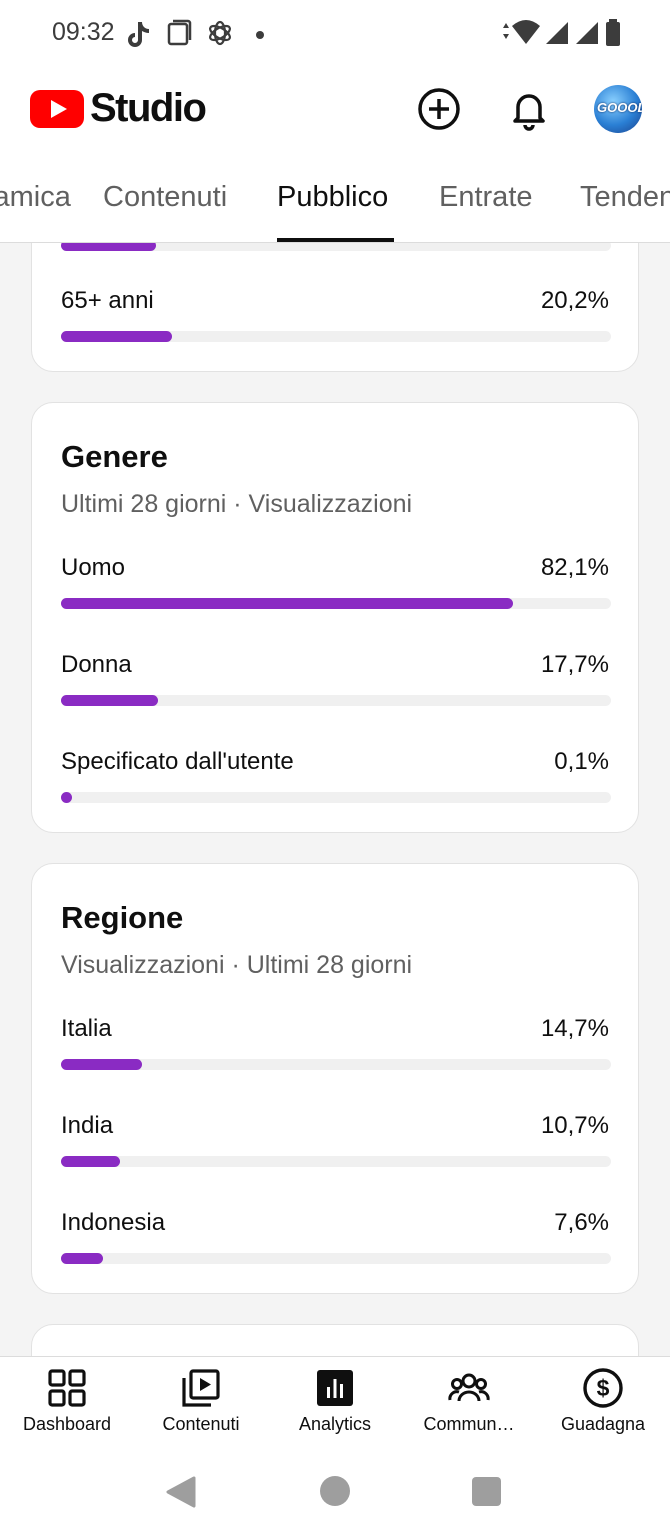 Image resolution: width=670 pixels, height=1536 pixels. I want to click on nav-content: Contenuti, so click(201, 1402).